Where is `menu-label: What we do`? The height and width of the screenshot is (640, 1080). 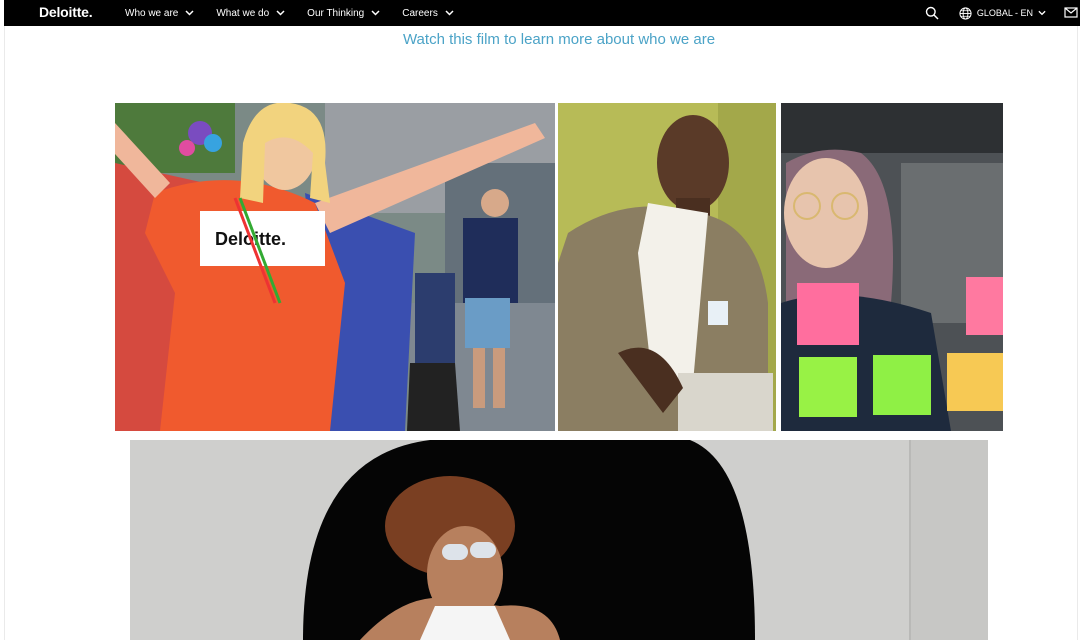
menu-label: What we do is located at coordinates (243, 13).